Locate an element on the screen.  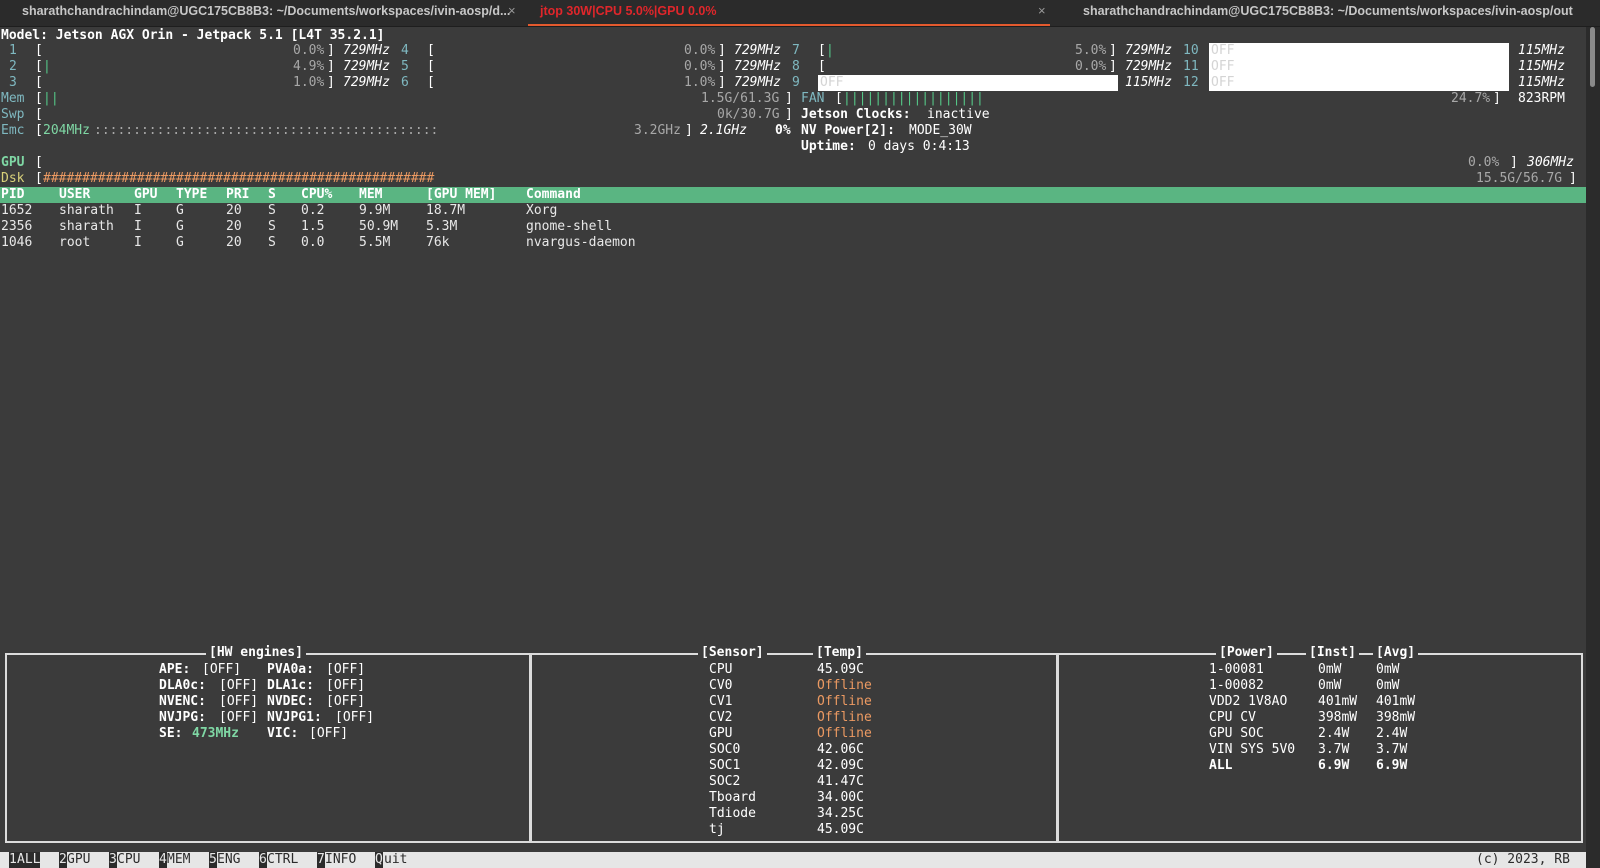
menu-item-gpu: GPU is located at coordinates (78, 860).